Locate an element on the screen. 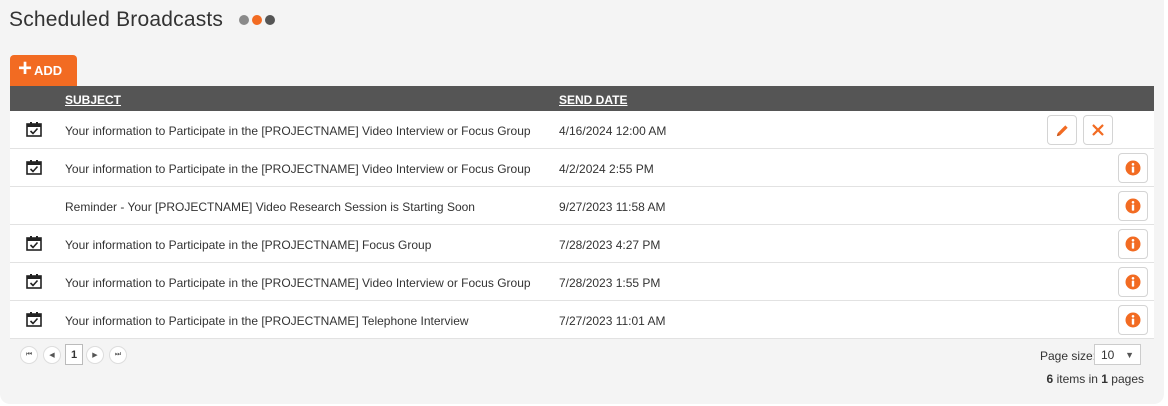  items-count: 6 is located at coordinates (1050, 379).